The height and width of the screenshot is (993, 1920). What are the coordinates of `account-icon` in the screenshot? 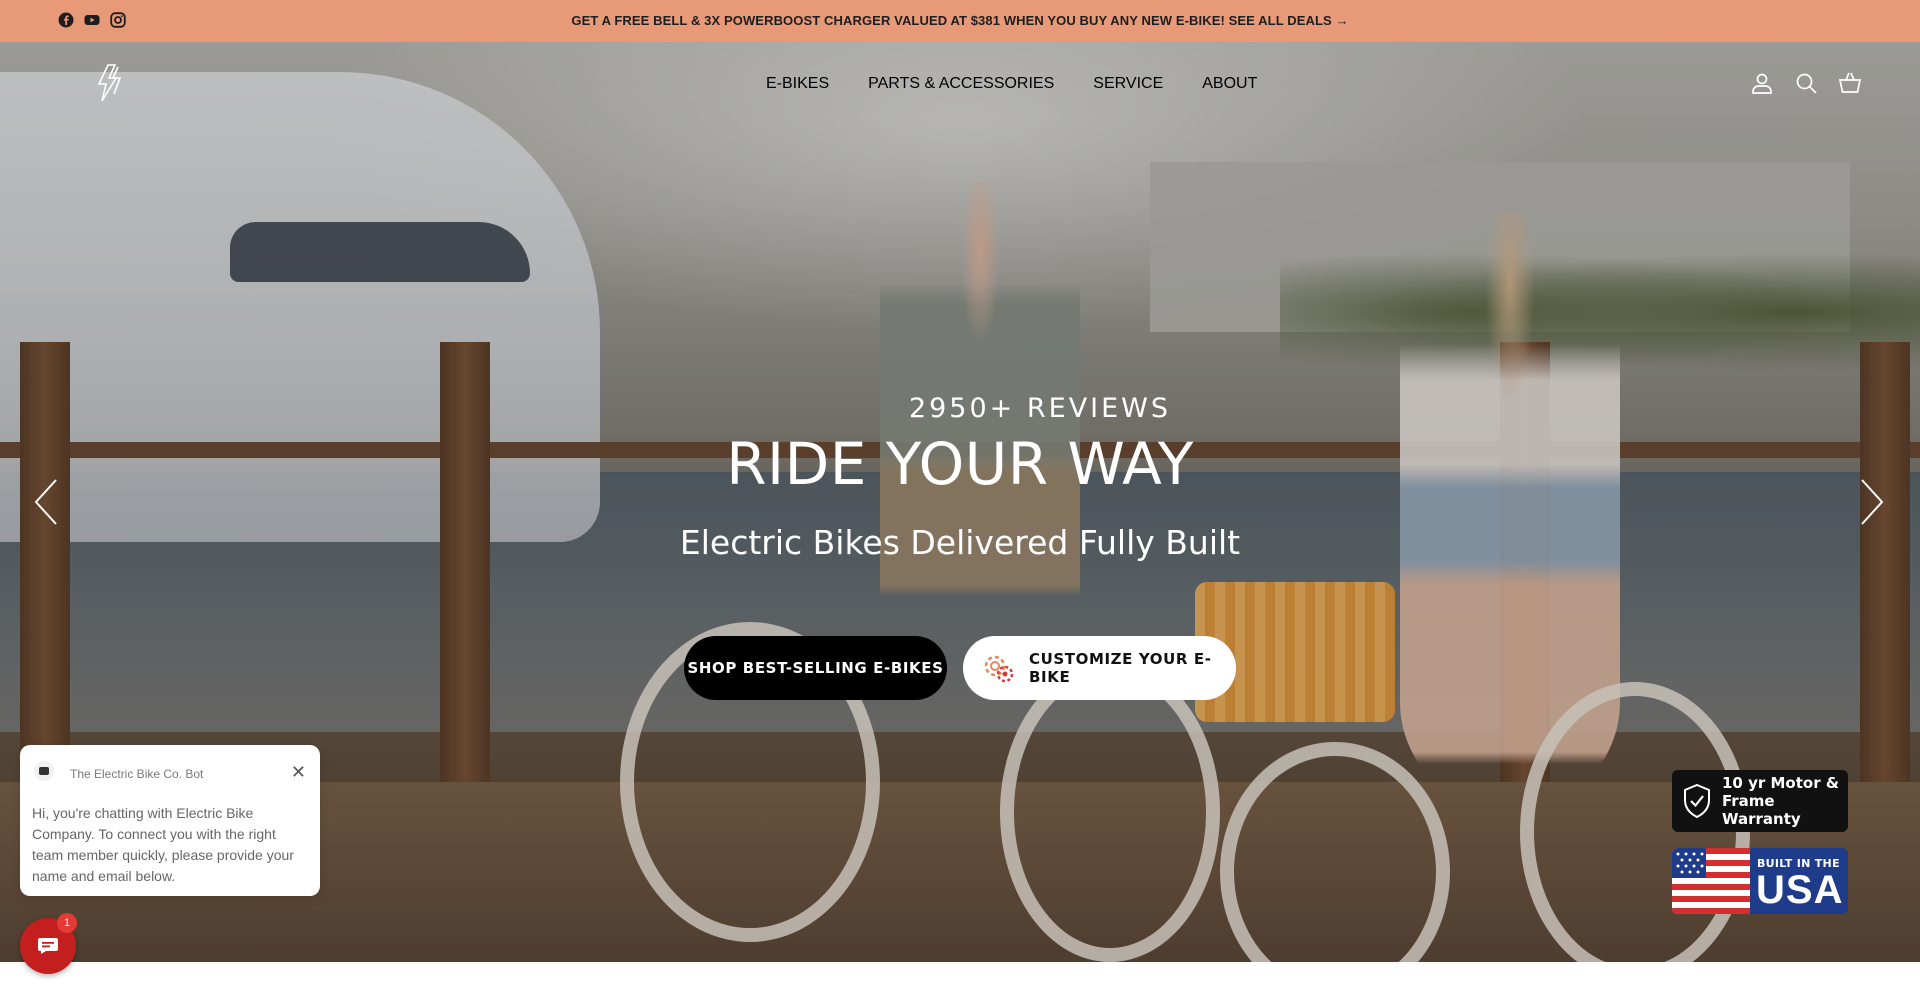 It's located at (1762, 83).